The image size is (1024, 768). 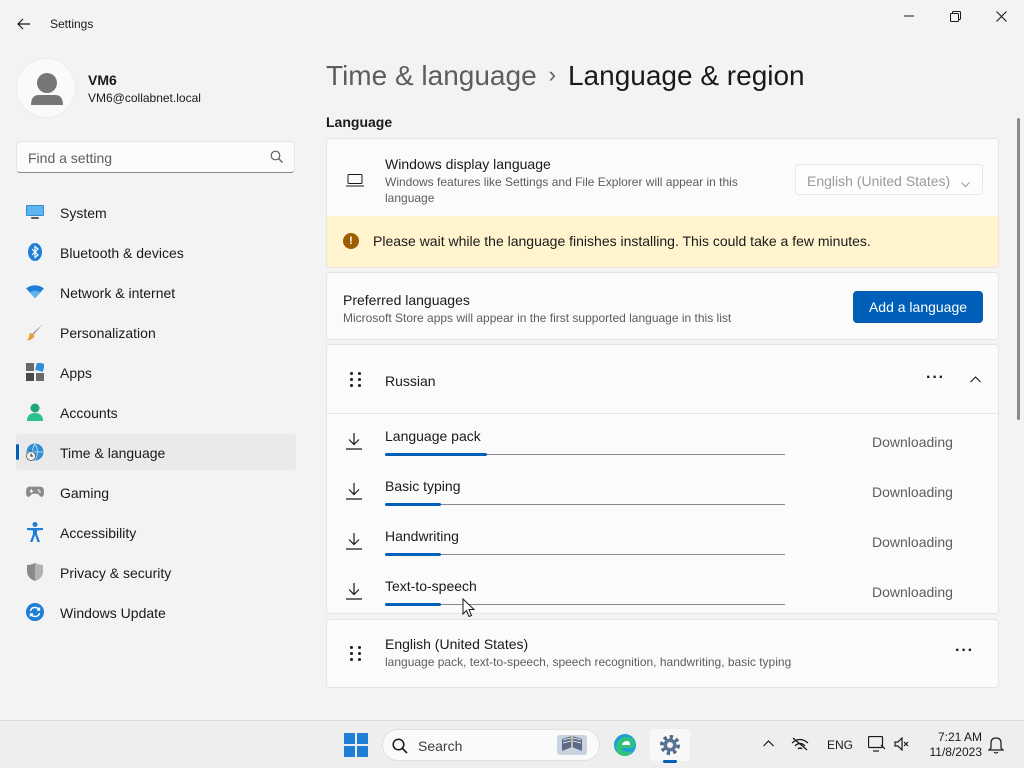 What do you see at coordinates (512, 24) in the screenshot?
I see `title-bar: Settings` at bounding box center [512, 24].